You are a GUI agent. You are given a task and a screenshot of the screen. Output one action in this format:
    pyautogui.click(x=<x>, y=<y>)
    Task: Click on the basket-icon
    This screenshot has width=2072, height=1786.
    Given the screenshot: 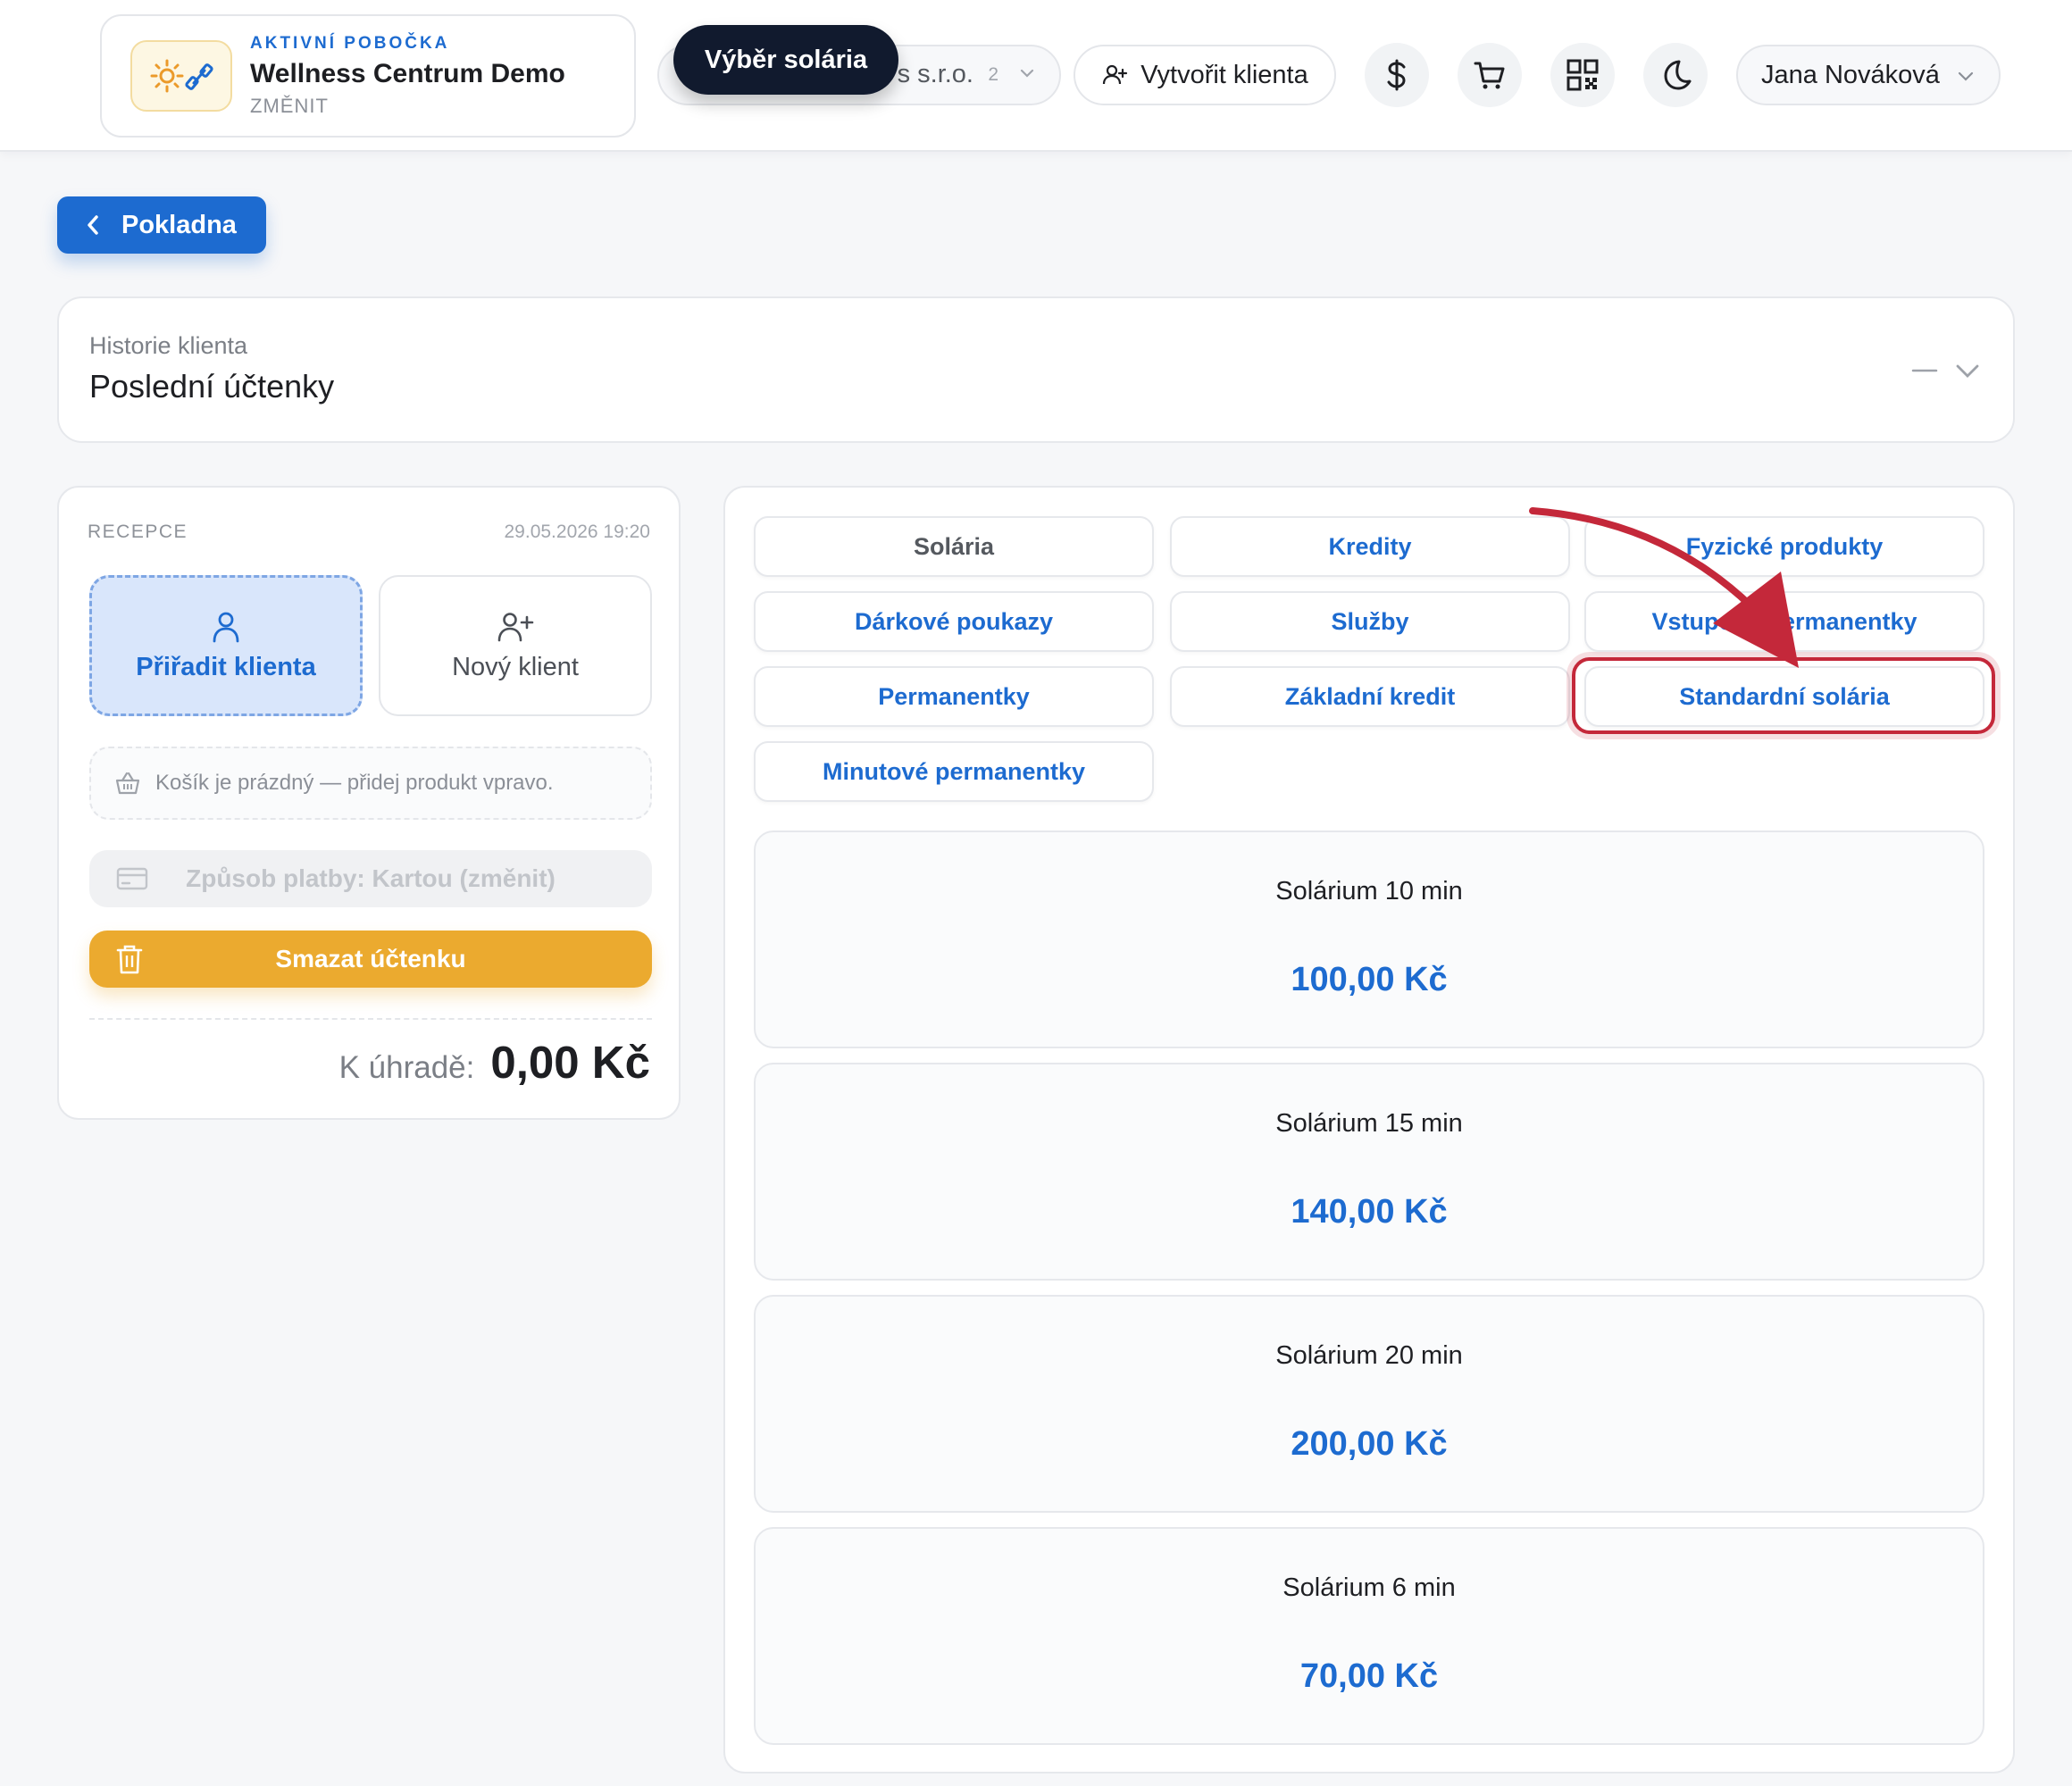 What is the action you would take?
    pyautogui.click(x=127, y=783)
    